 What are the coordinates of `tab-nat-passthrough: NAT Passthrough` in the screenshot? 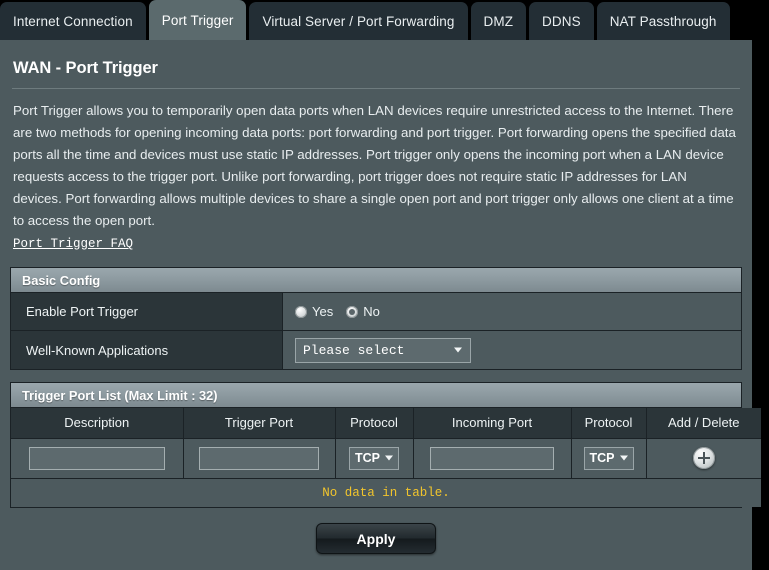 It's located at (663, 21).